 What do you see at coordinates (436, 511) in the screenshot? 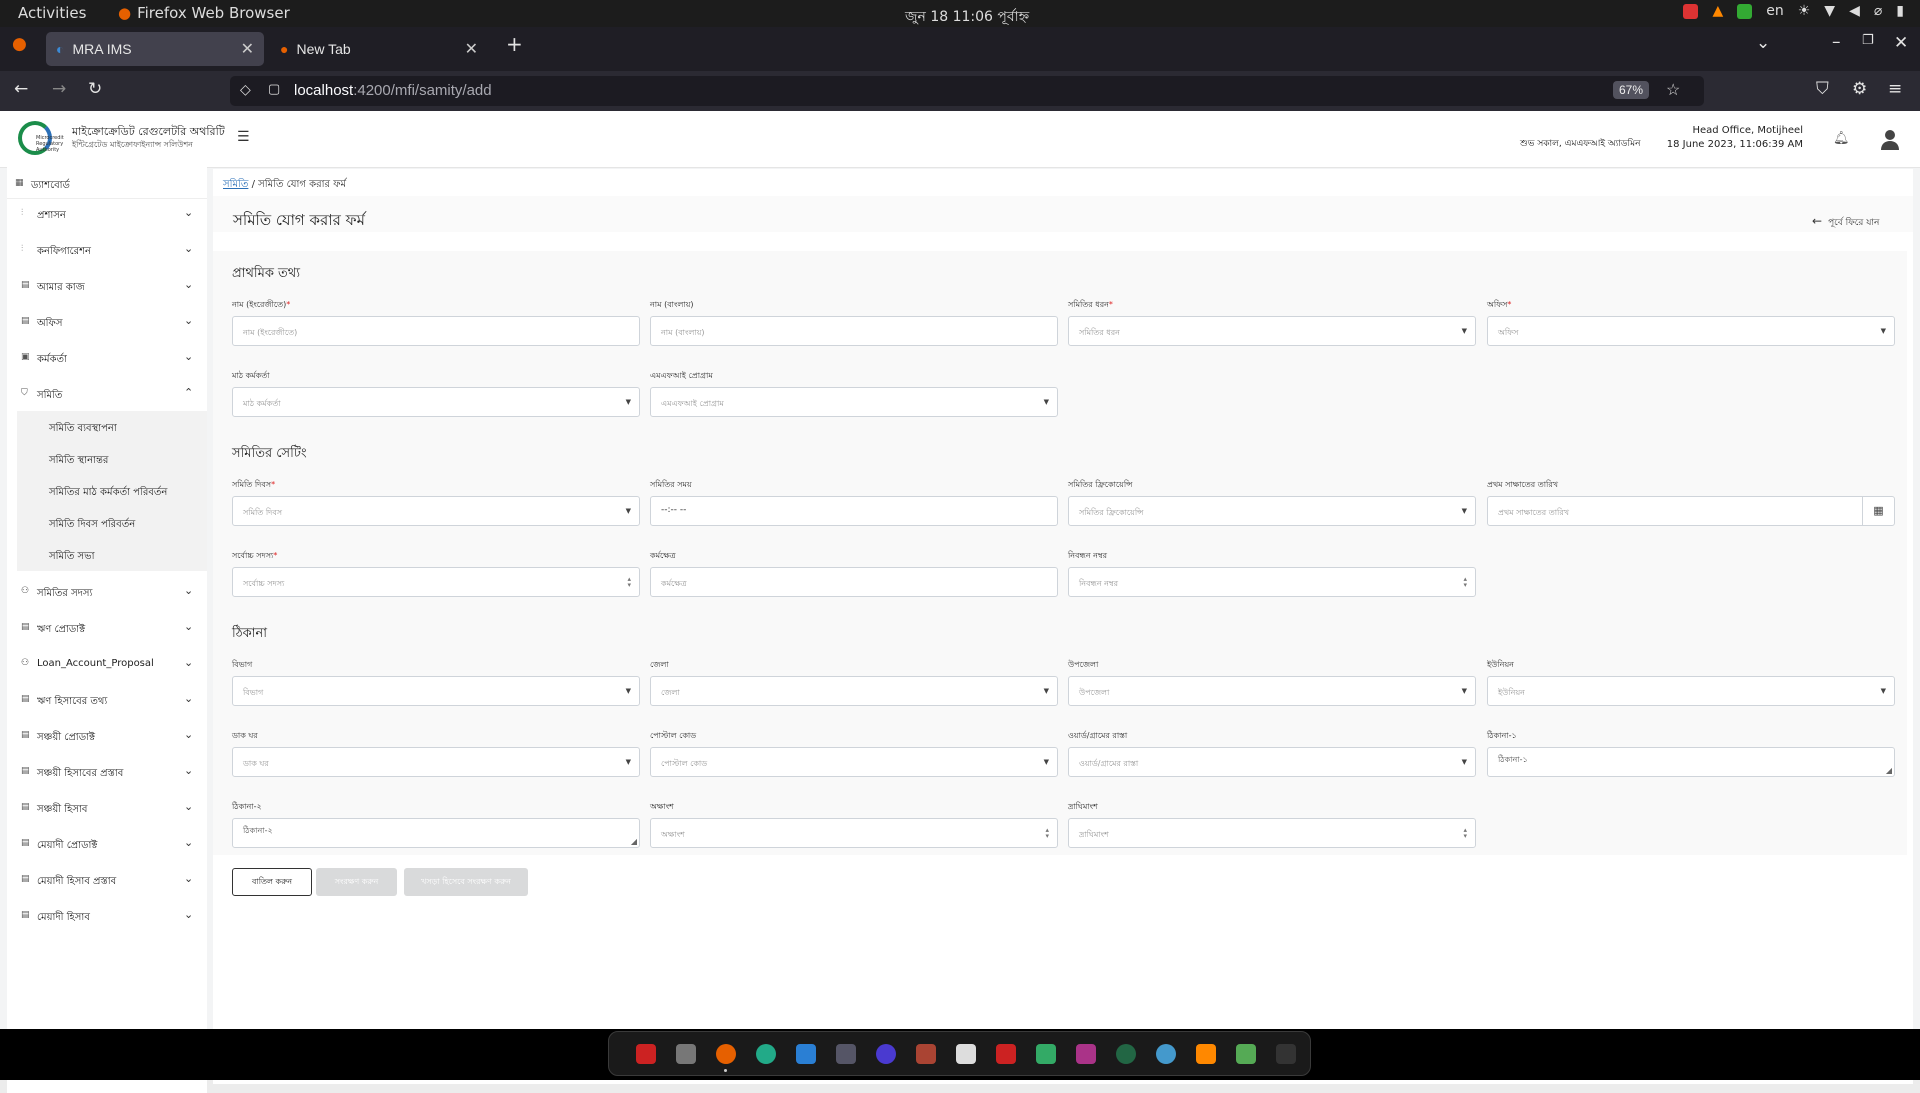
I see `samity-day-select: সমিতি দিবস ▼` at bounding box center [436, 511].